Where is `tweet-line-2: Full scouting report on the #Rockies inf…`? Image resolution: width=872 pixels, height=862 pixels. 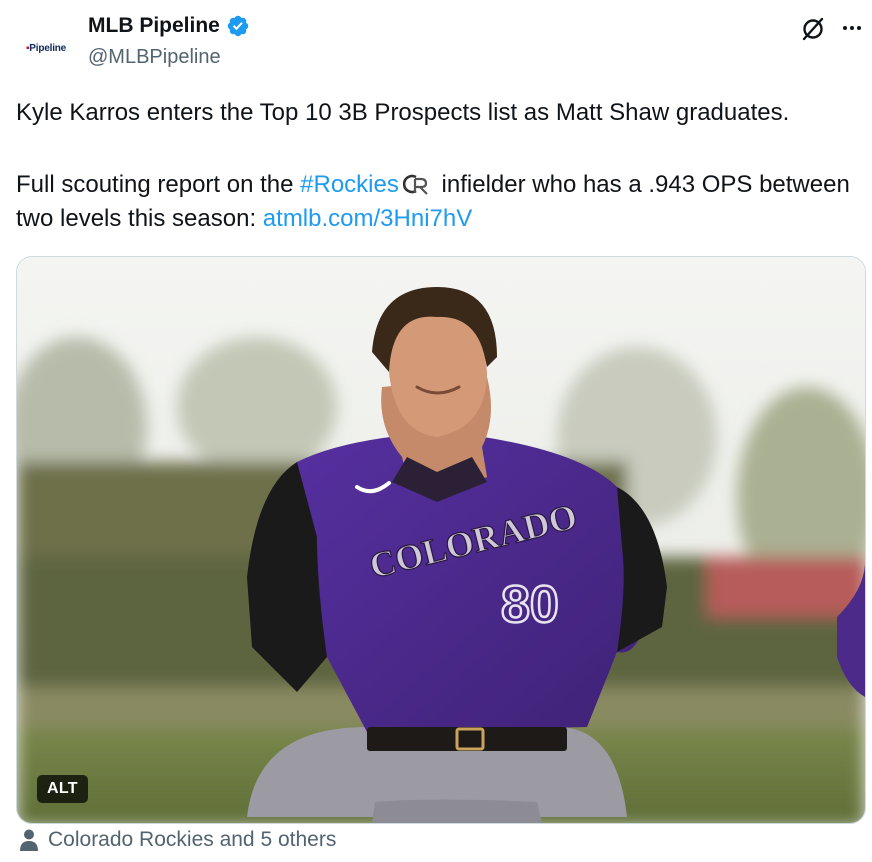 tweet-line-2: Full scouting report on the #Rockies inf… is located at coordinates (433, 201).